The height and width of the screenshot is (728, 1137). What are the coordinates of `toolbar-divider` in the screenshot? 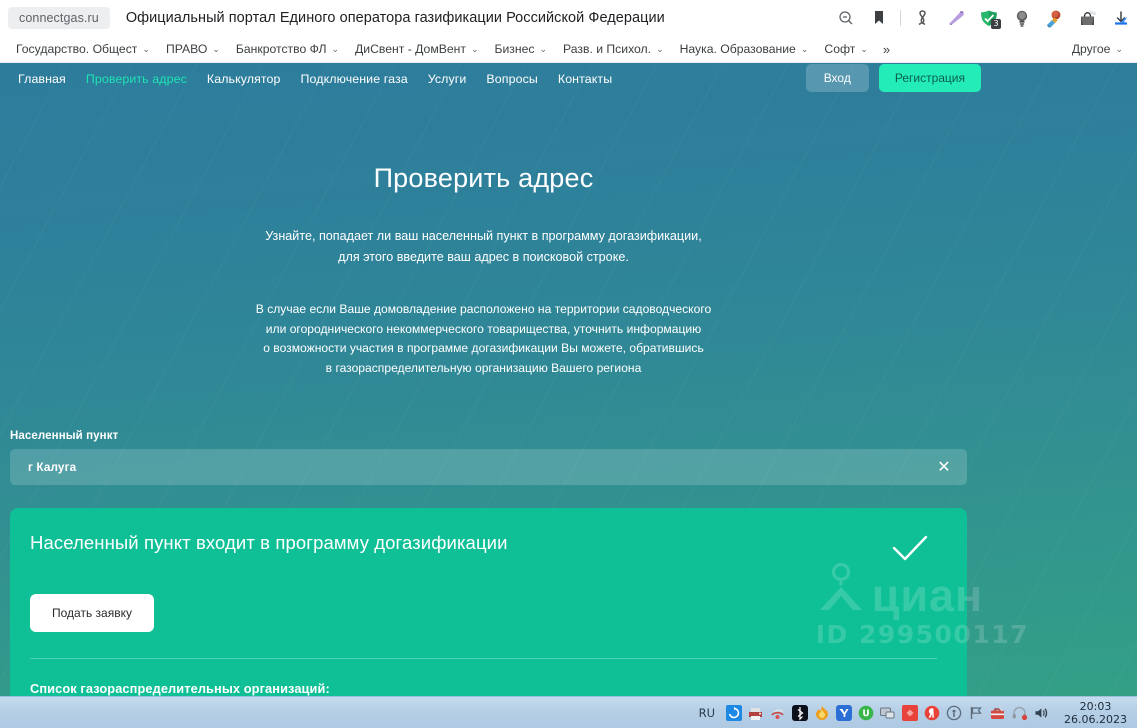 It's located at (900, 18).